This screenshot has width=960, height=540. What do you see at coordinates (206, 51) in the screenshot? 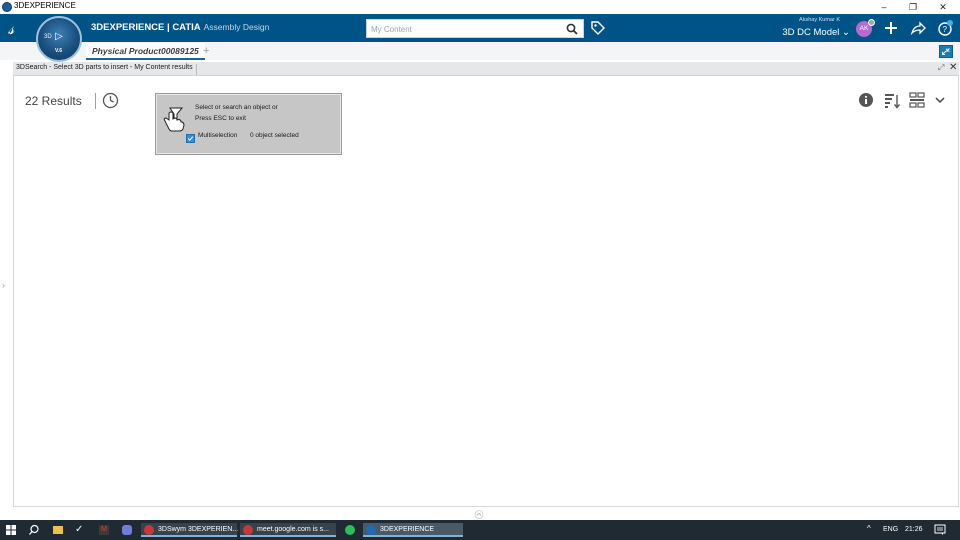
I see `add-tab-button: +` at bounding box center [206, 51].